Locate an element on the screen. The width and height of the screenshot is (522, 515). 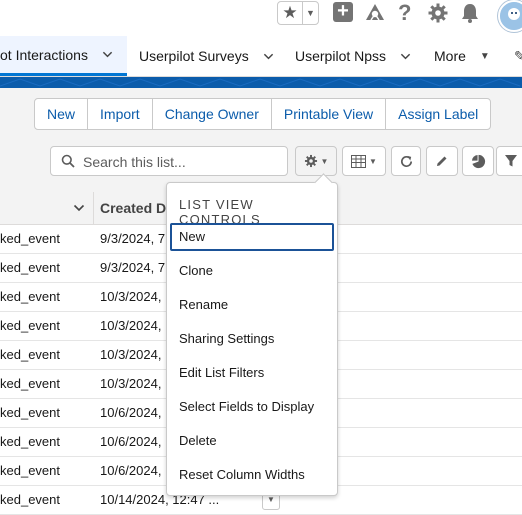
menu-item-rename: Rename is located at coordinates (252, 305).